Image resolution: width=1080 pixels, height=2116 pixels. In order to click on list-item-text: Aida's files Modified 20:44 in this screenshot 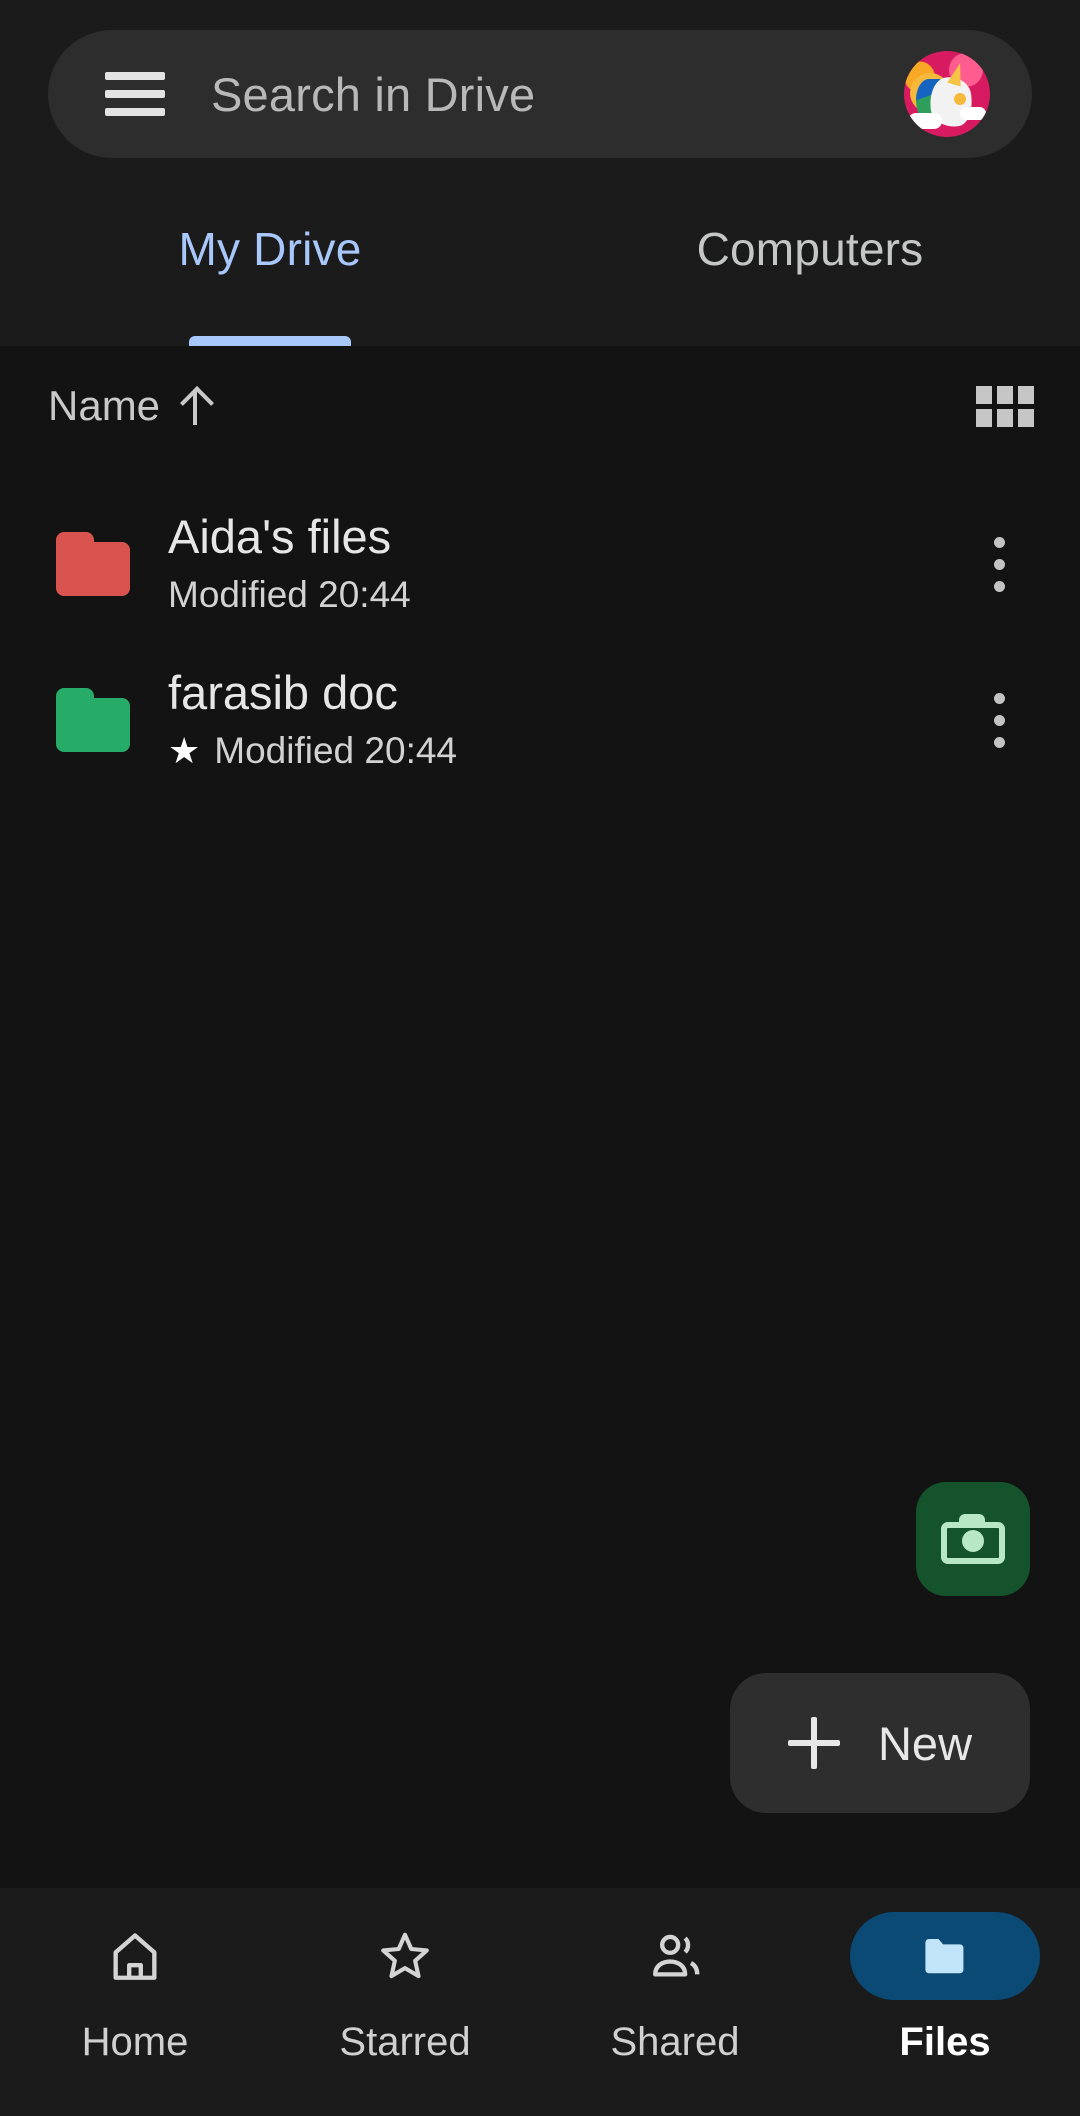, I will do `click(566, 563)`.